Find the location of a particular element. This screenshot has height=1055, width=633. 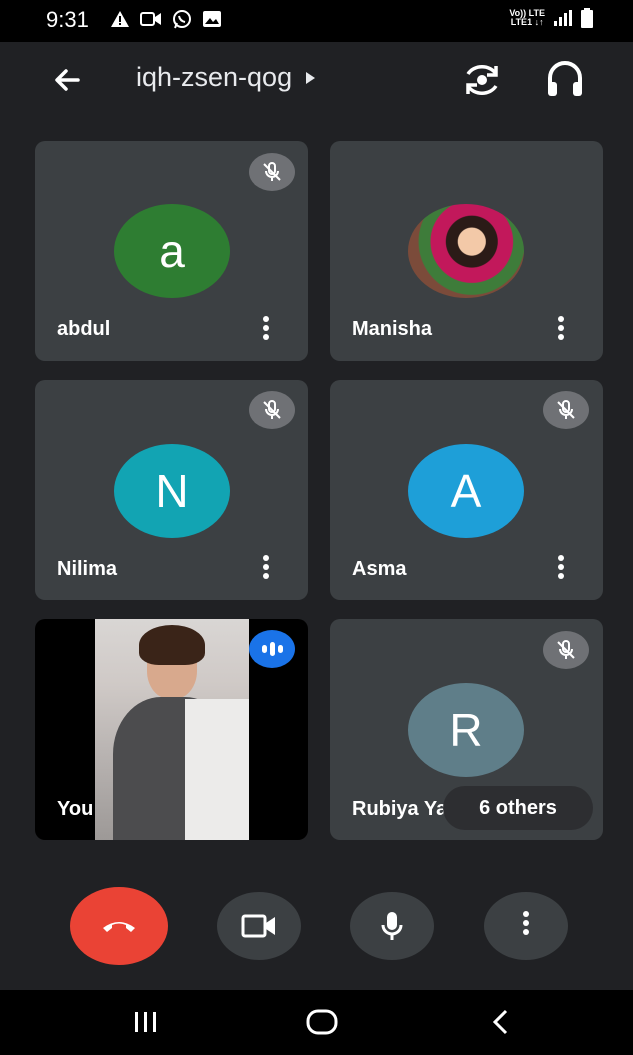

status-time: 9:31 is located at coordinates (67, 19).